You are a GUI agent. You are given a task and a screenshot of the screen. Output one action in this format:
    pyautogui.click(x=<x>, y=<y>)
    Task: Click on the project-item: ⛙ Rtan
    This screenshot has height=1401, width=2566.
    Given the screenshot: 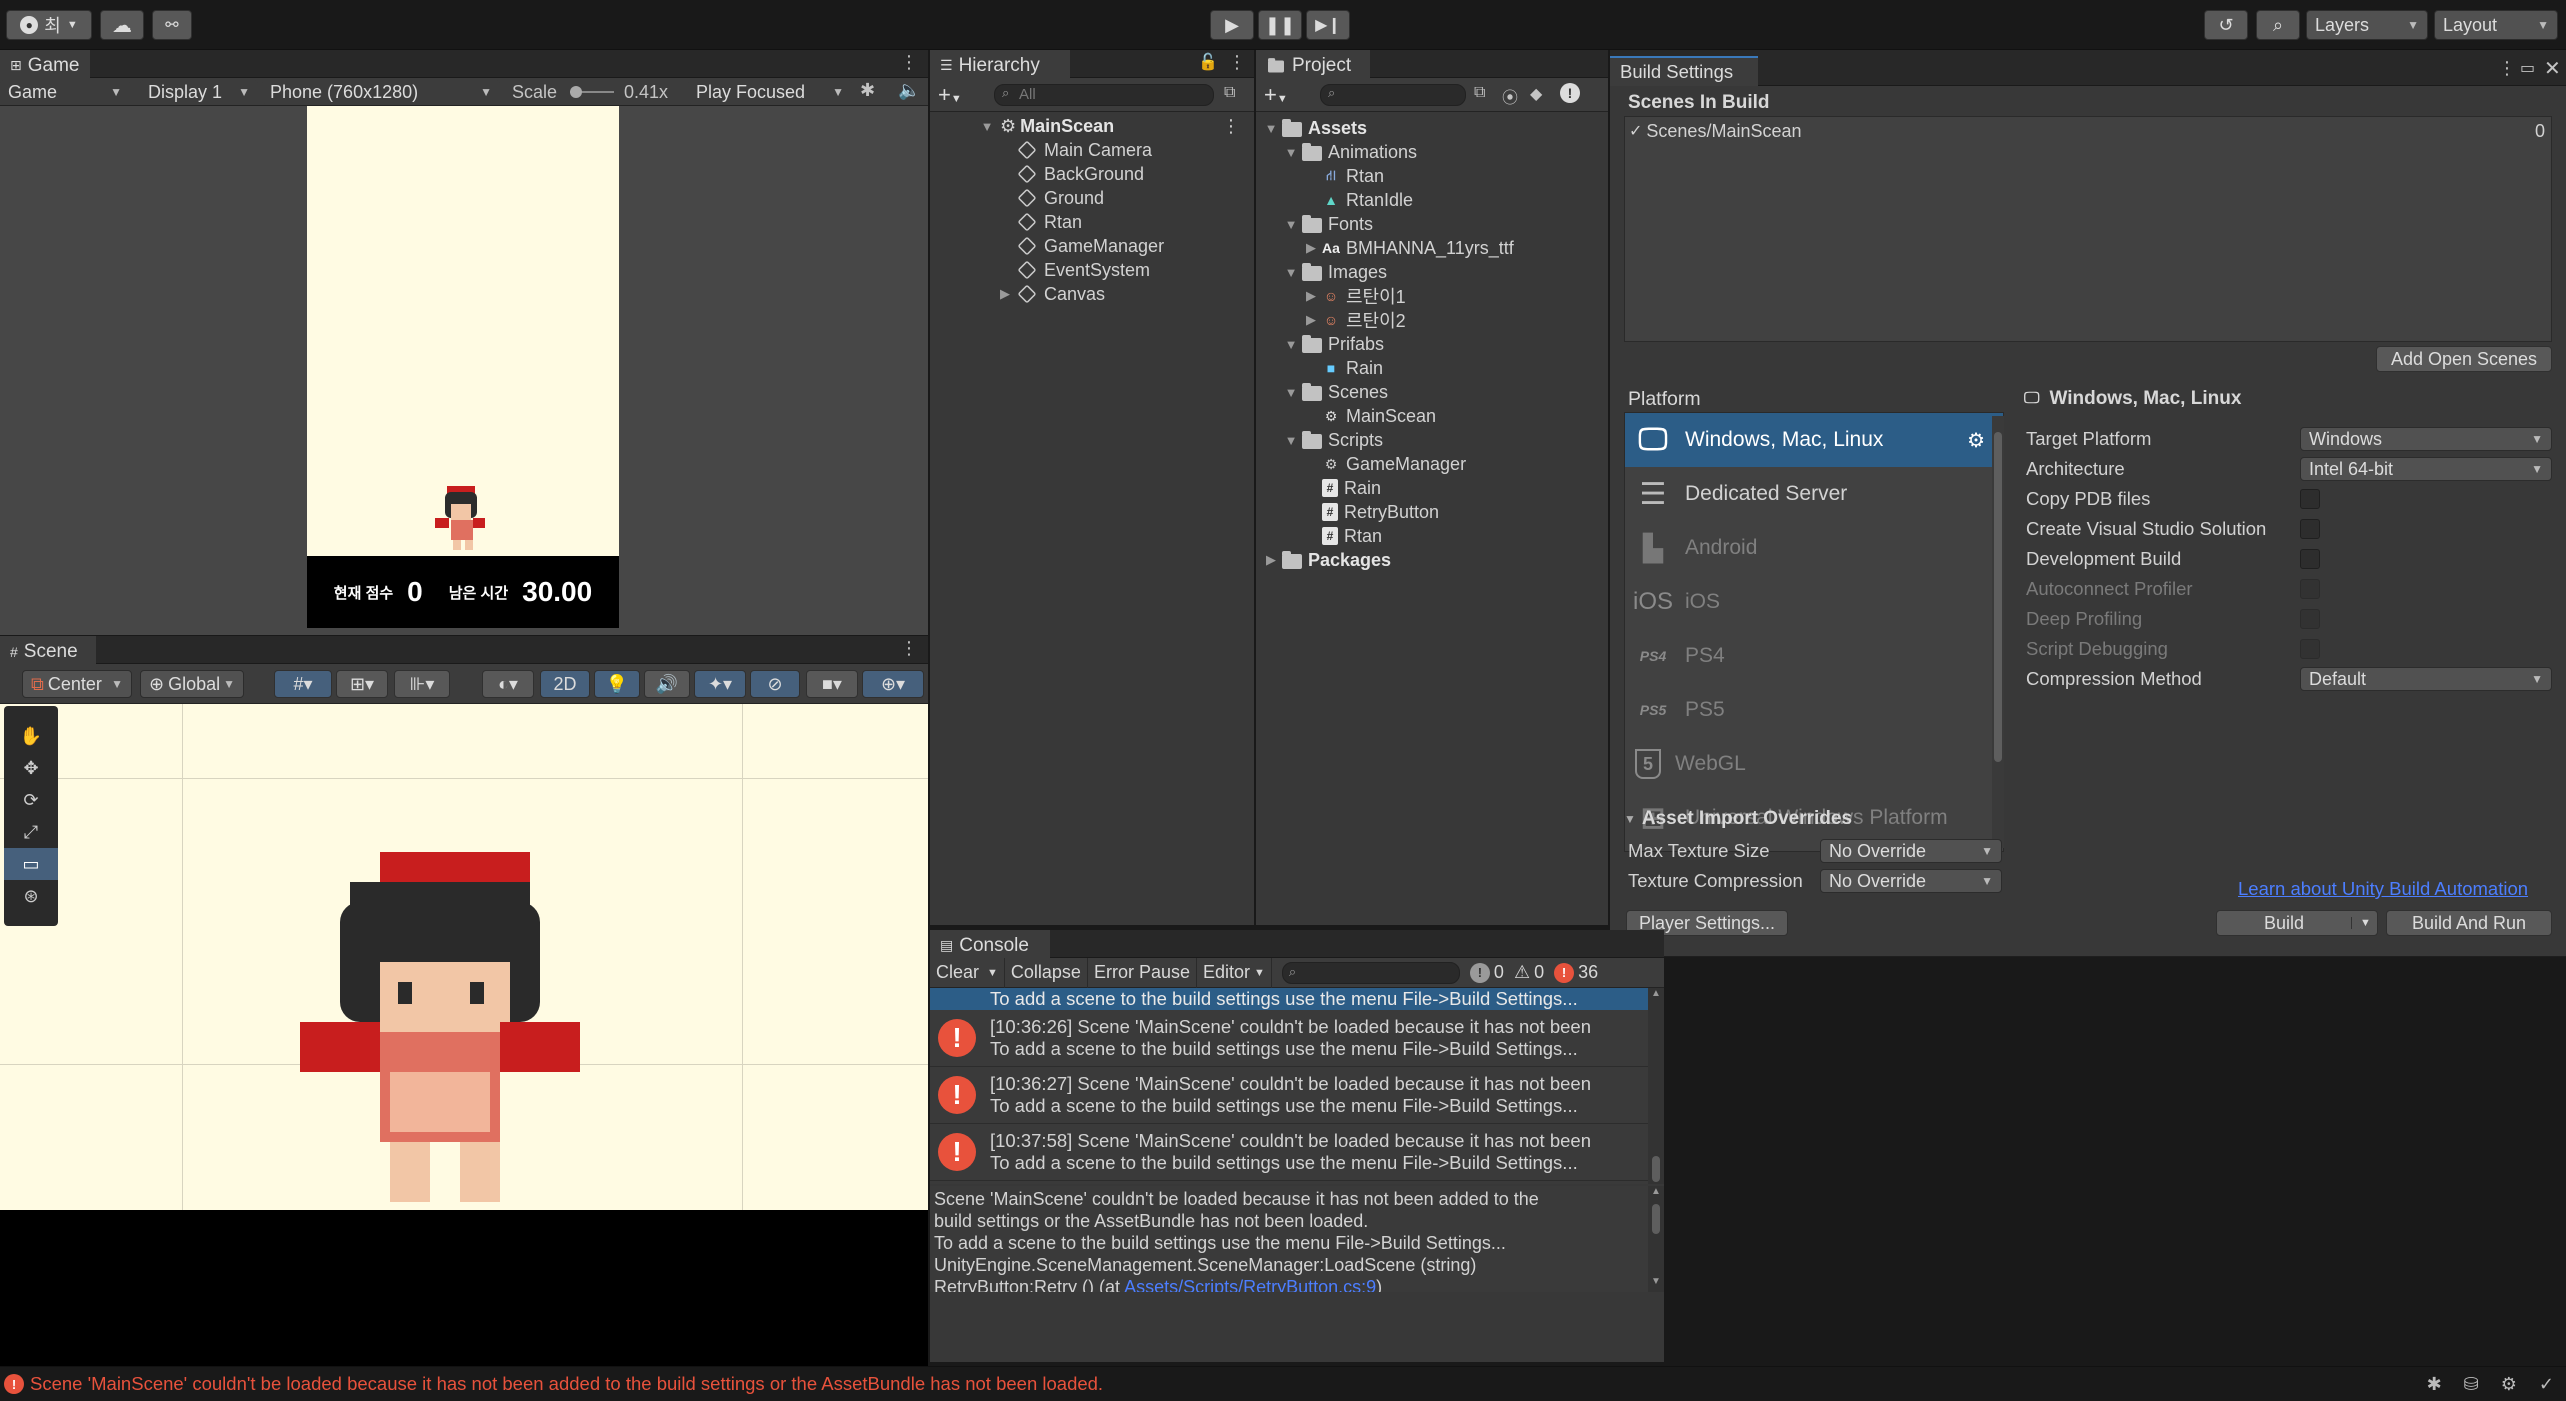 What is the action you would take?
    pyautogui.click(x=1432, y=176)
    